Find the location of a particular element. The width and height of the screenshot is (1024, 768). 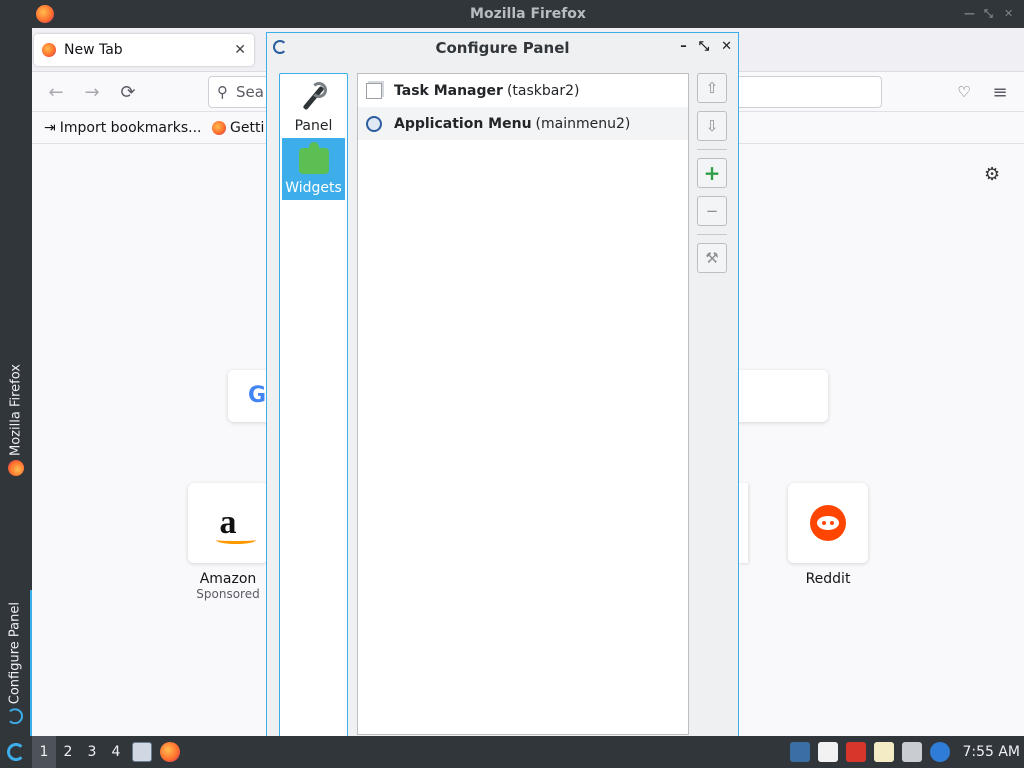

category-label: Panel is located at coordinates (313, 126).